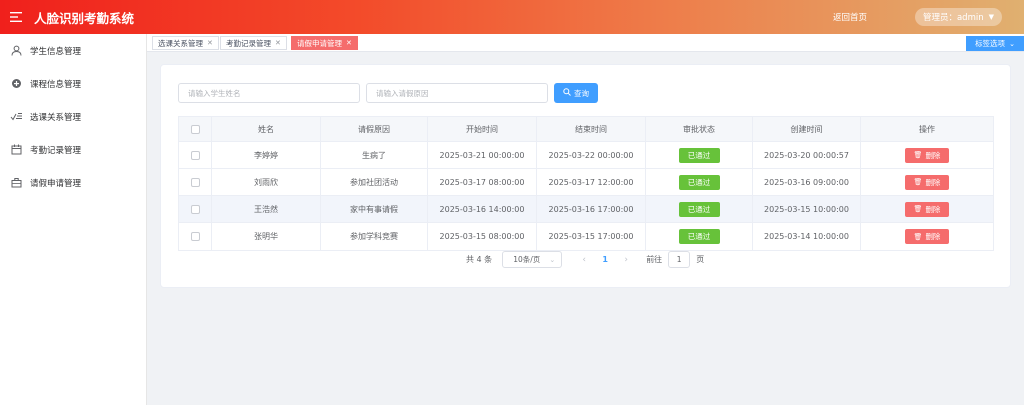 The width and height of the screenshot is (1024, 405). Describe the element at coordinates (16, 17) in the screenshot. I see `menu-toggle-icon` at that location.